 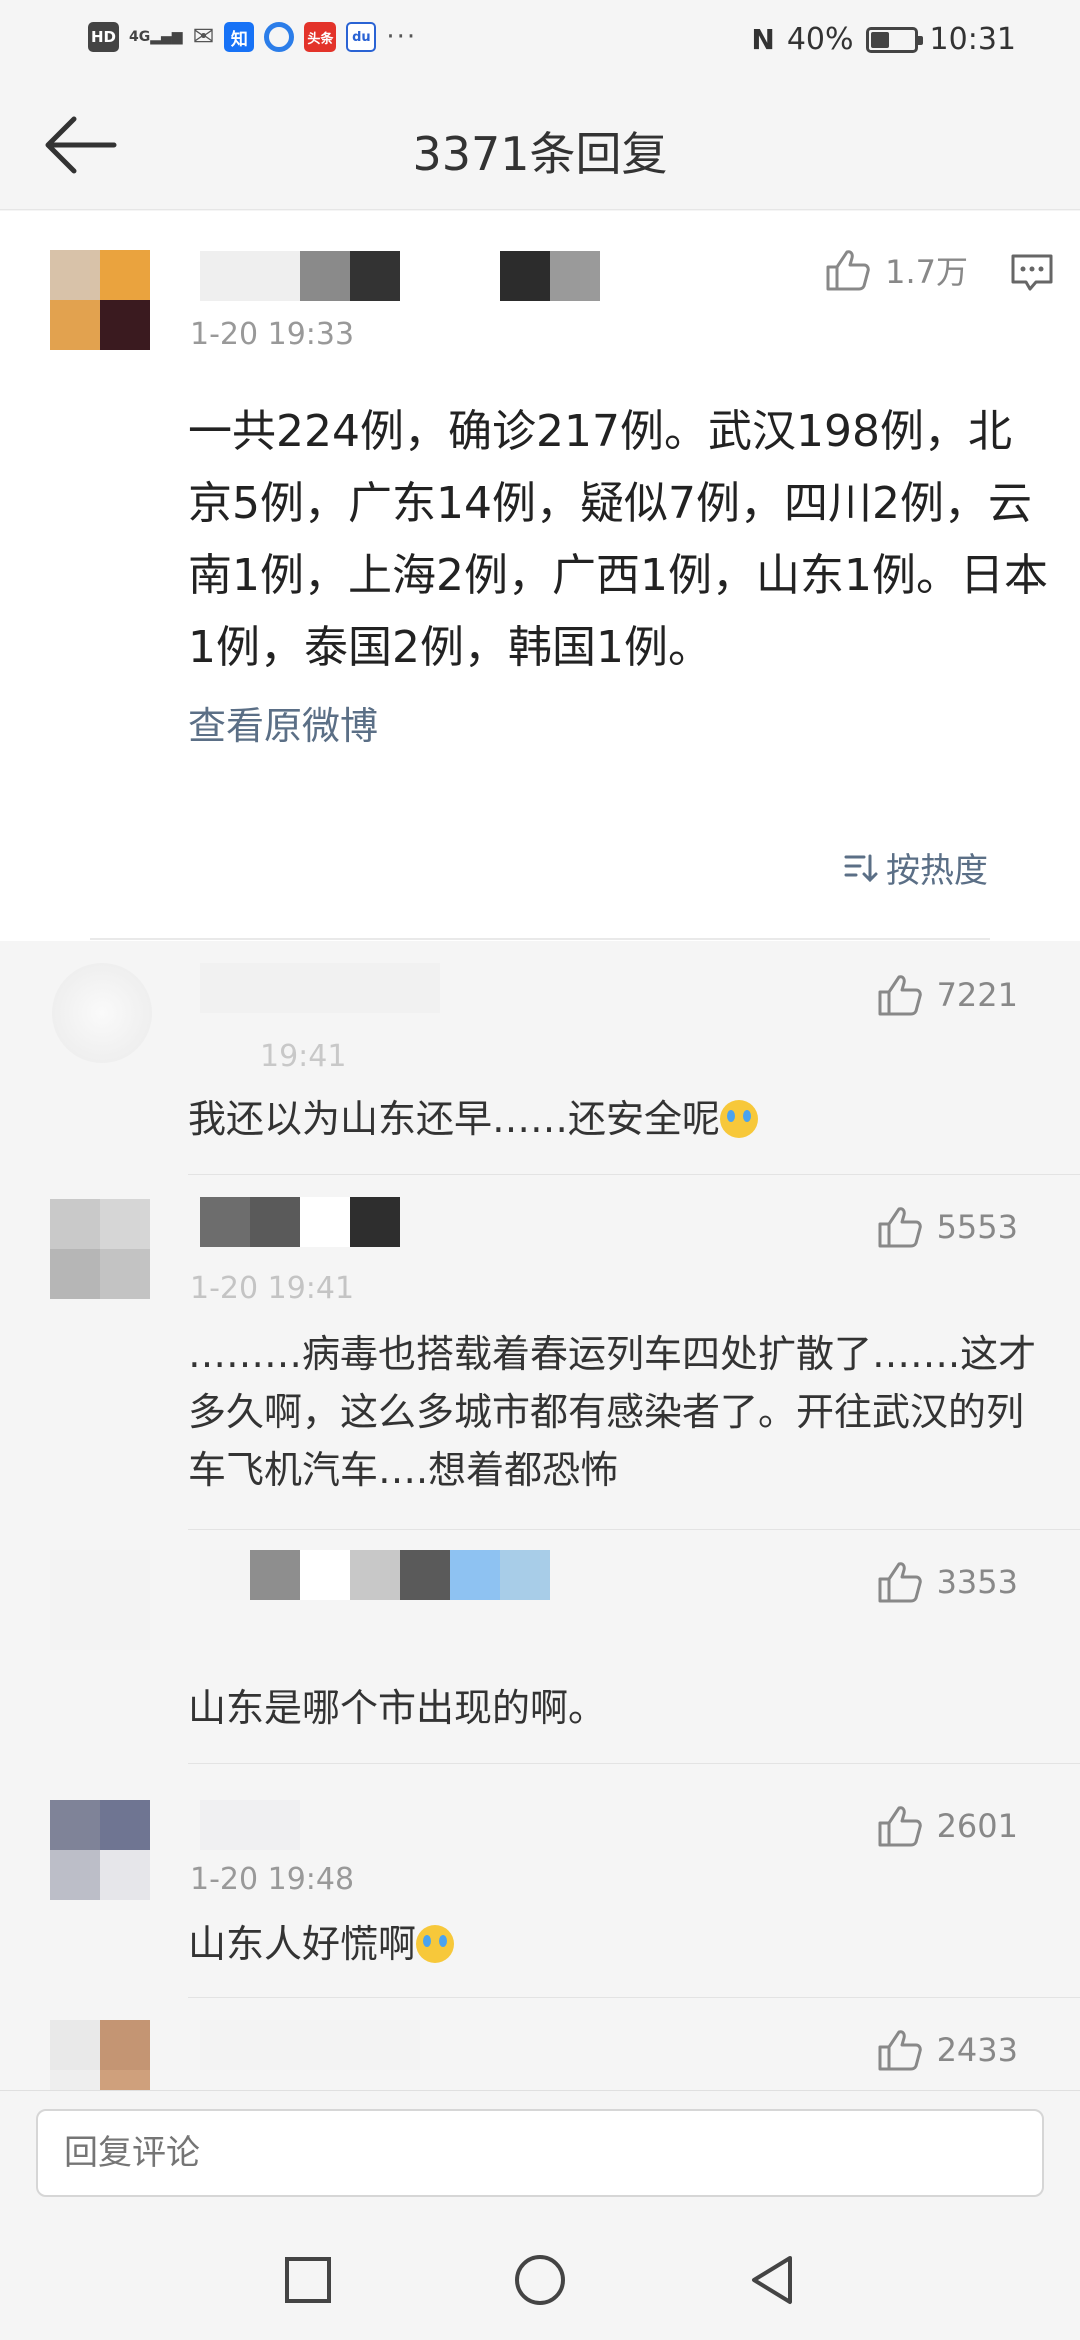 I want to click on like-button: 2601, so click(x=947, y=1826).